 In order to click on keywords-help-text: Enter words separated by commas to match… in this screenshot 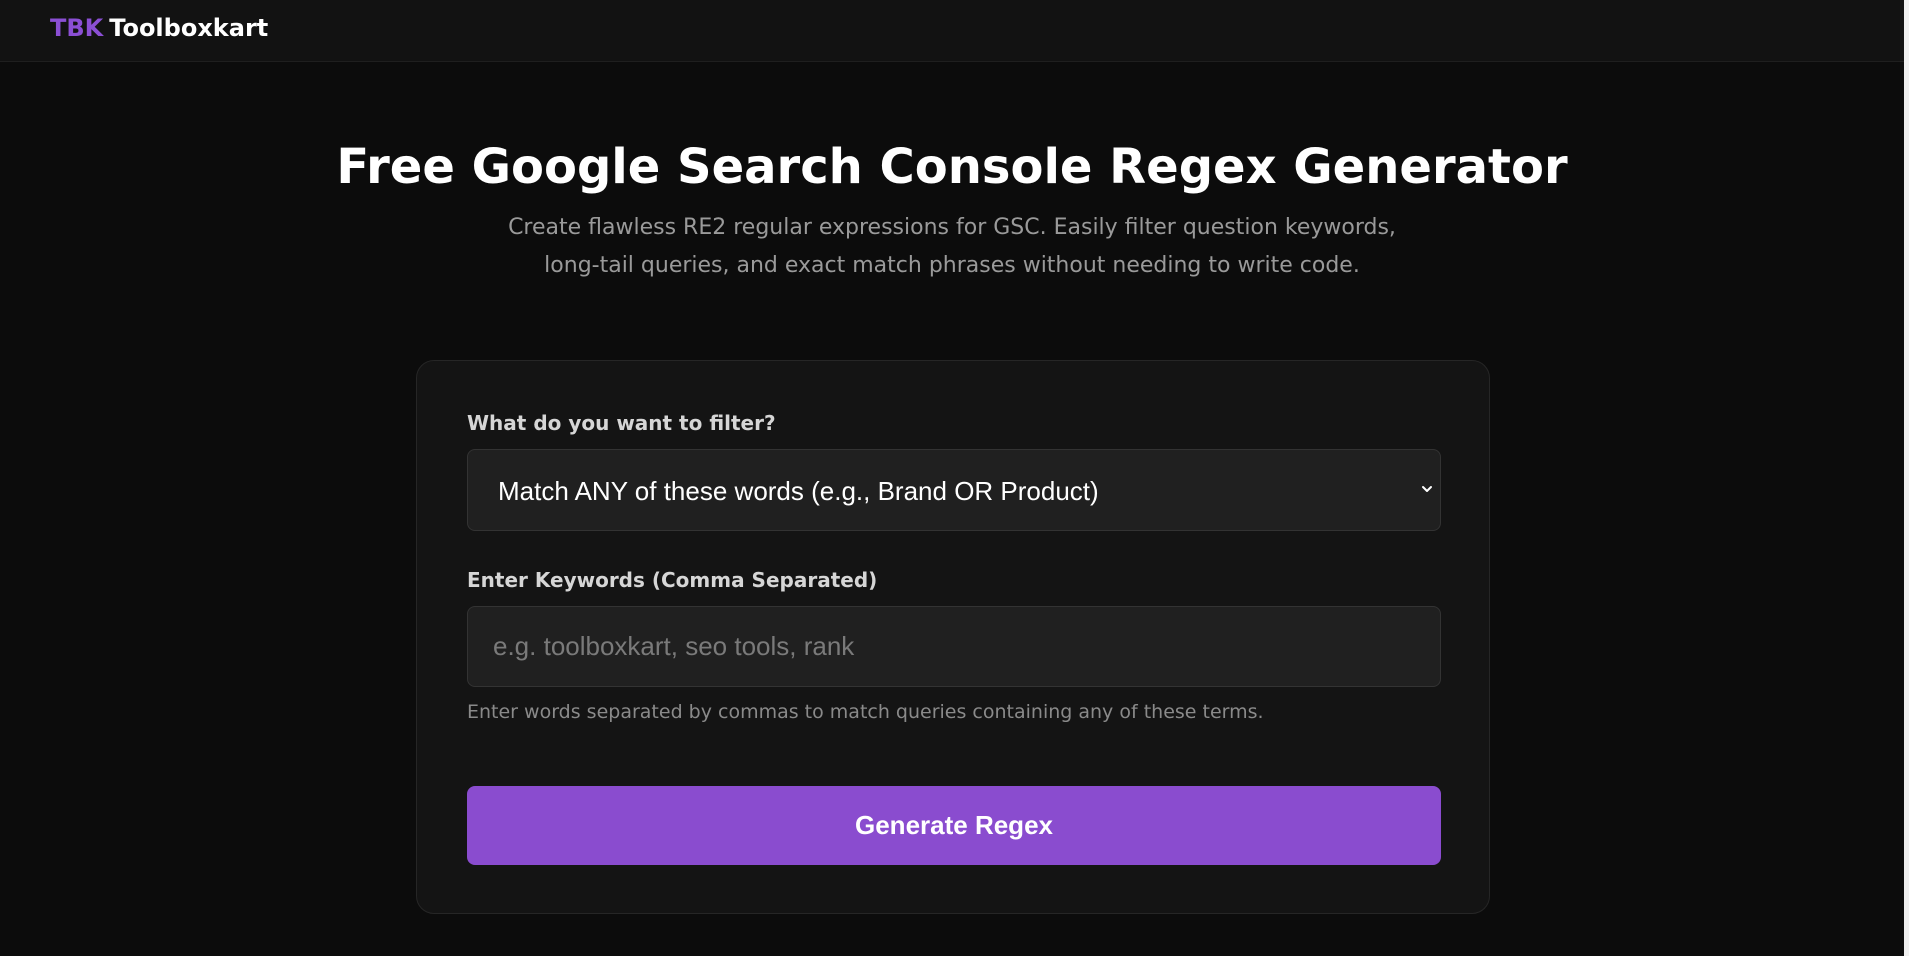, I will do `click(865, 712)`.